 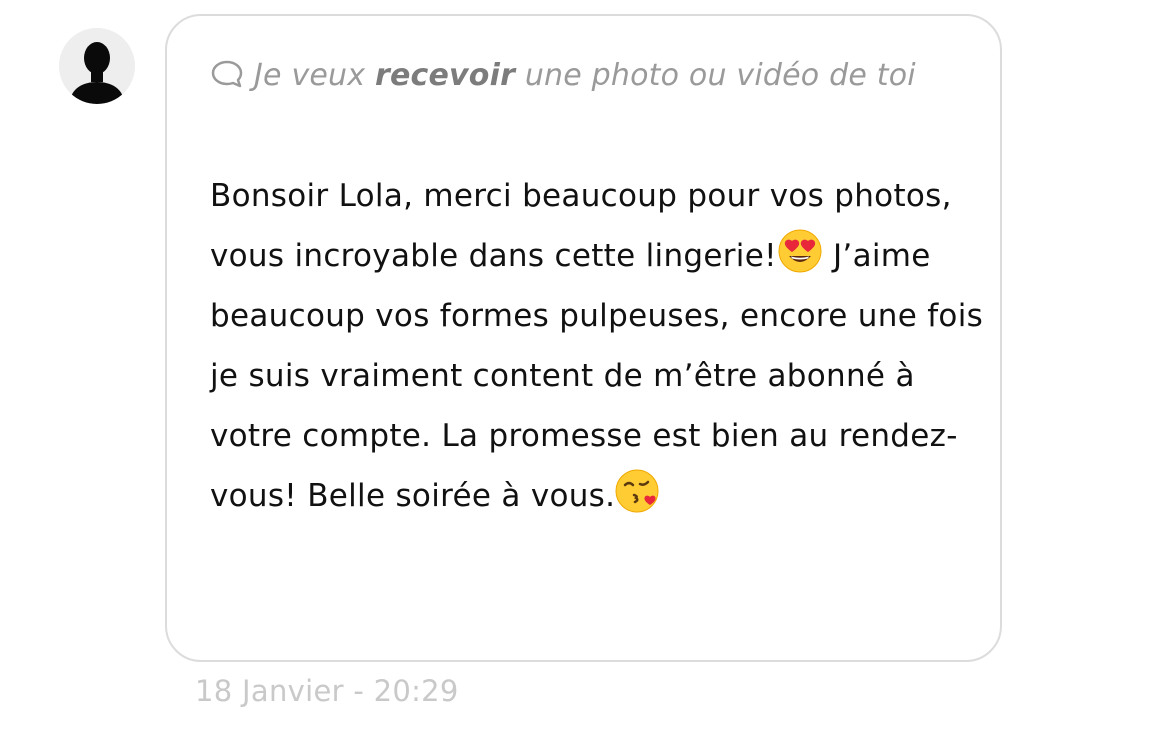 I want to click on chat-bubble-icon, so click(x=227, y=74).